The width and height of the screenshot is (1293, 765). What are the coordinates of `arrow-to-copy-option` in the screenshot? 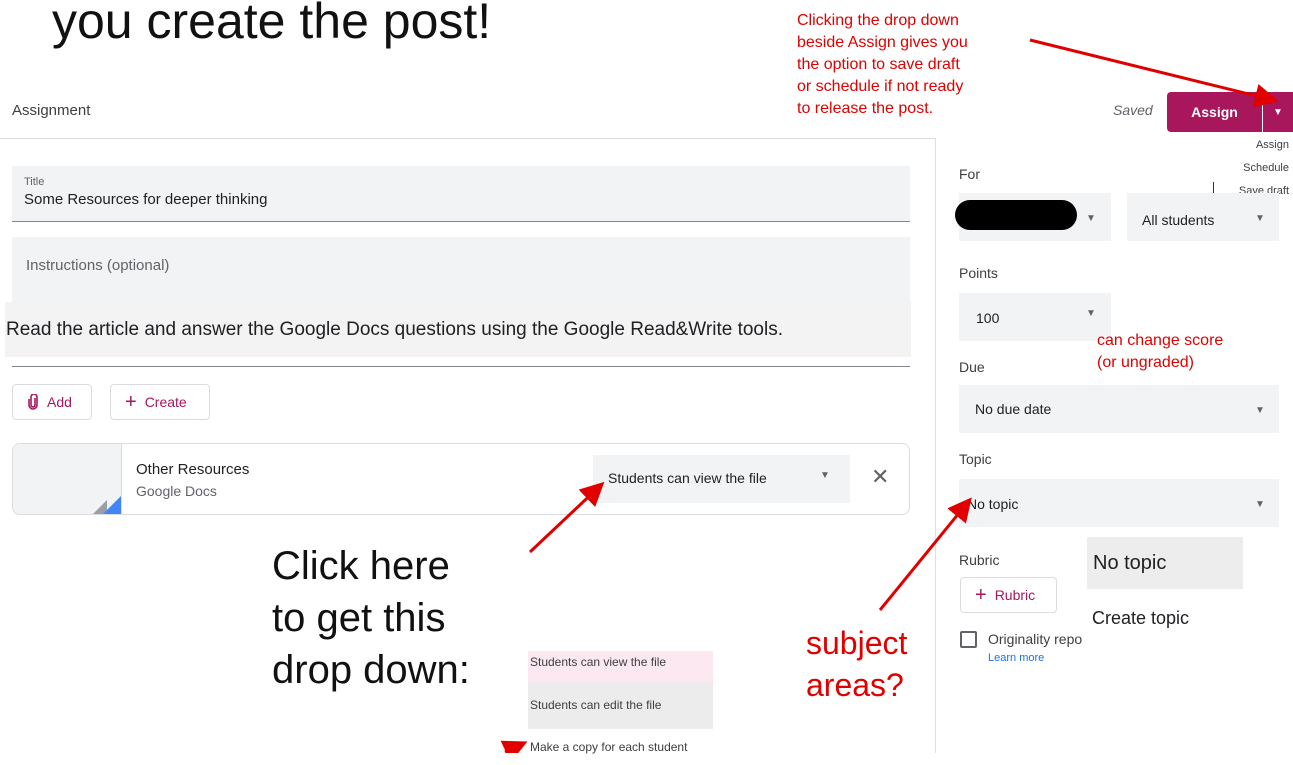 It's located at (514, 746).